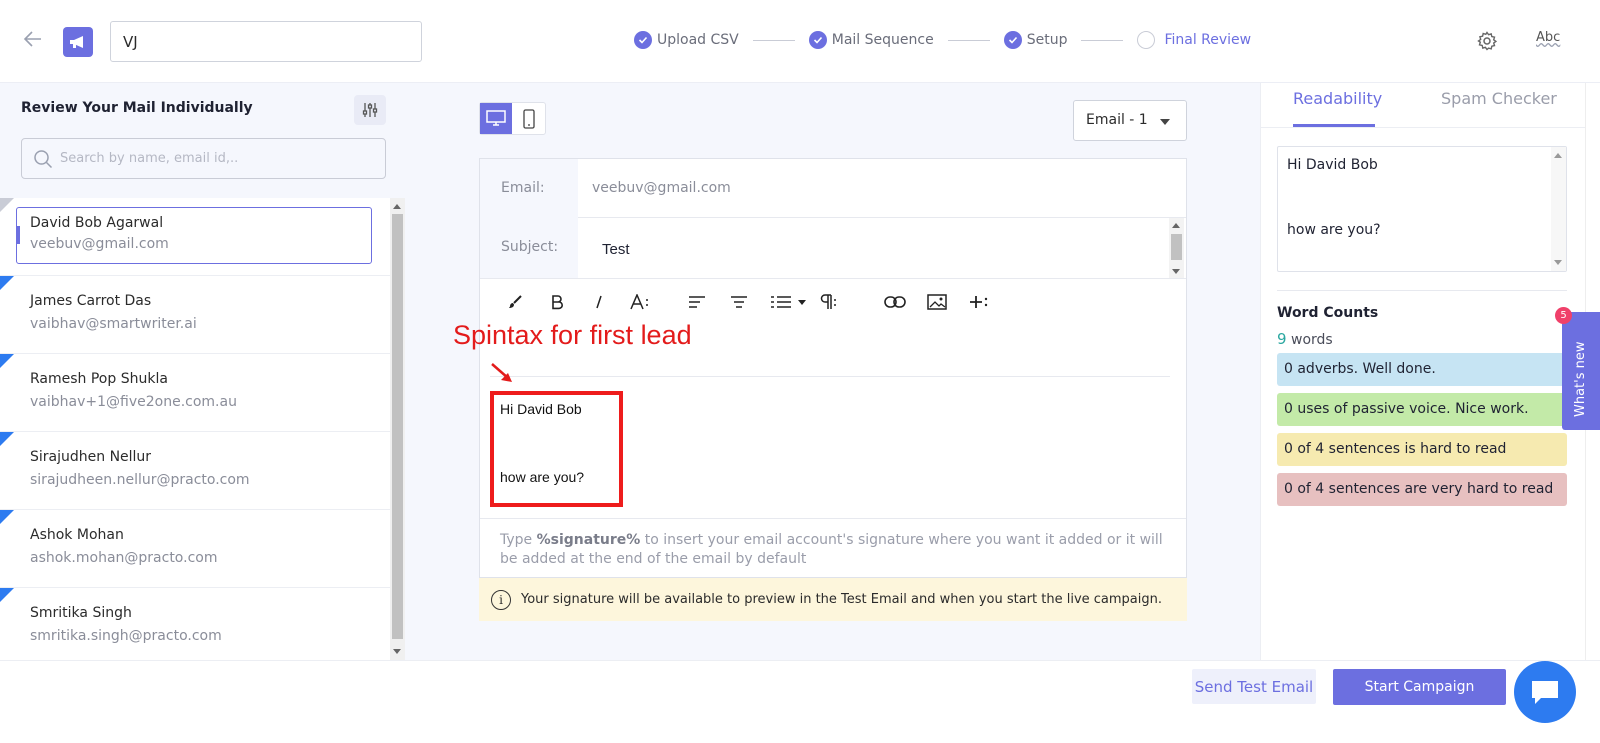 The height and width of the screenshot is (743, 1600). What do you see at coordinates (937, 302) in the screenshot?
I see `image-icon` at bounding box center [937, 302].